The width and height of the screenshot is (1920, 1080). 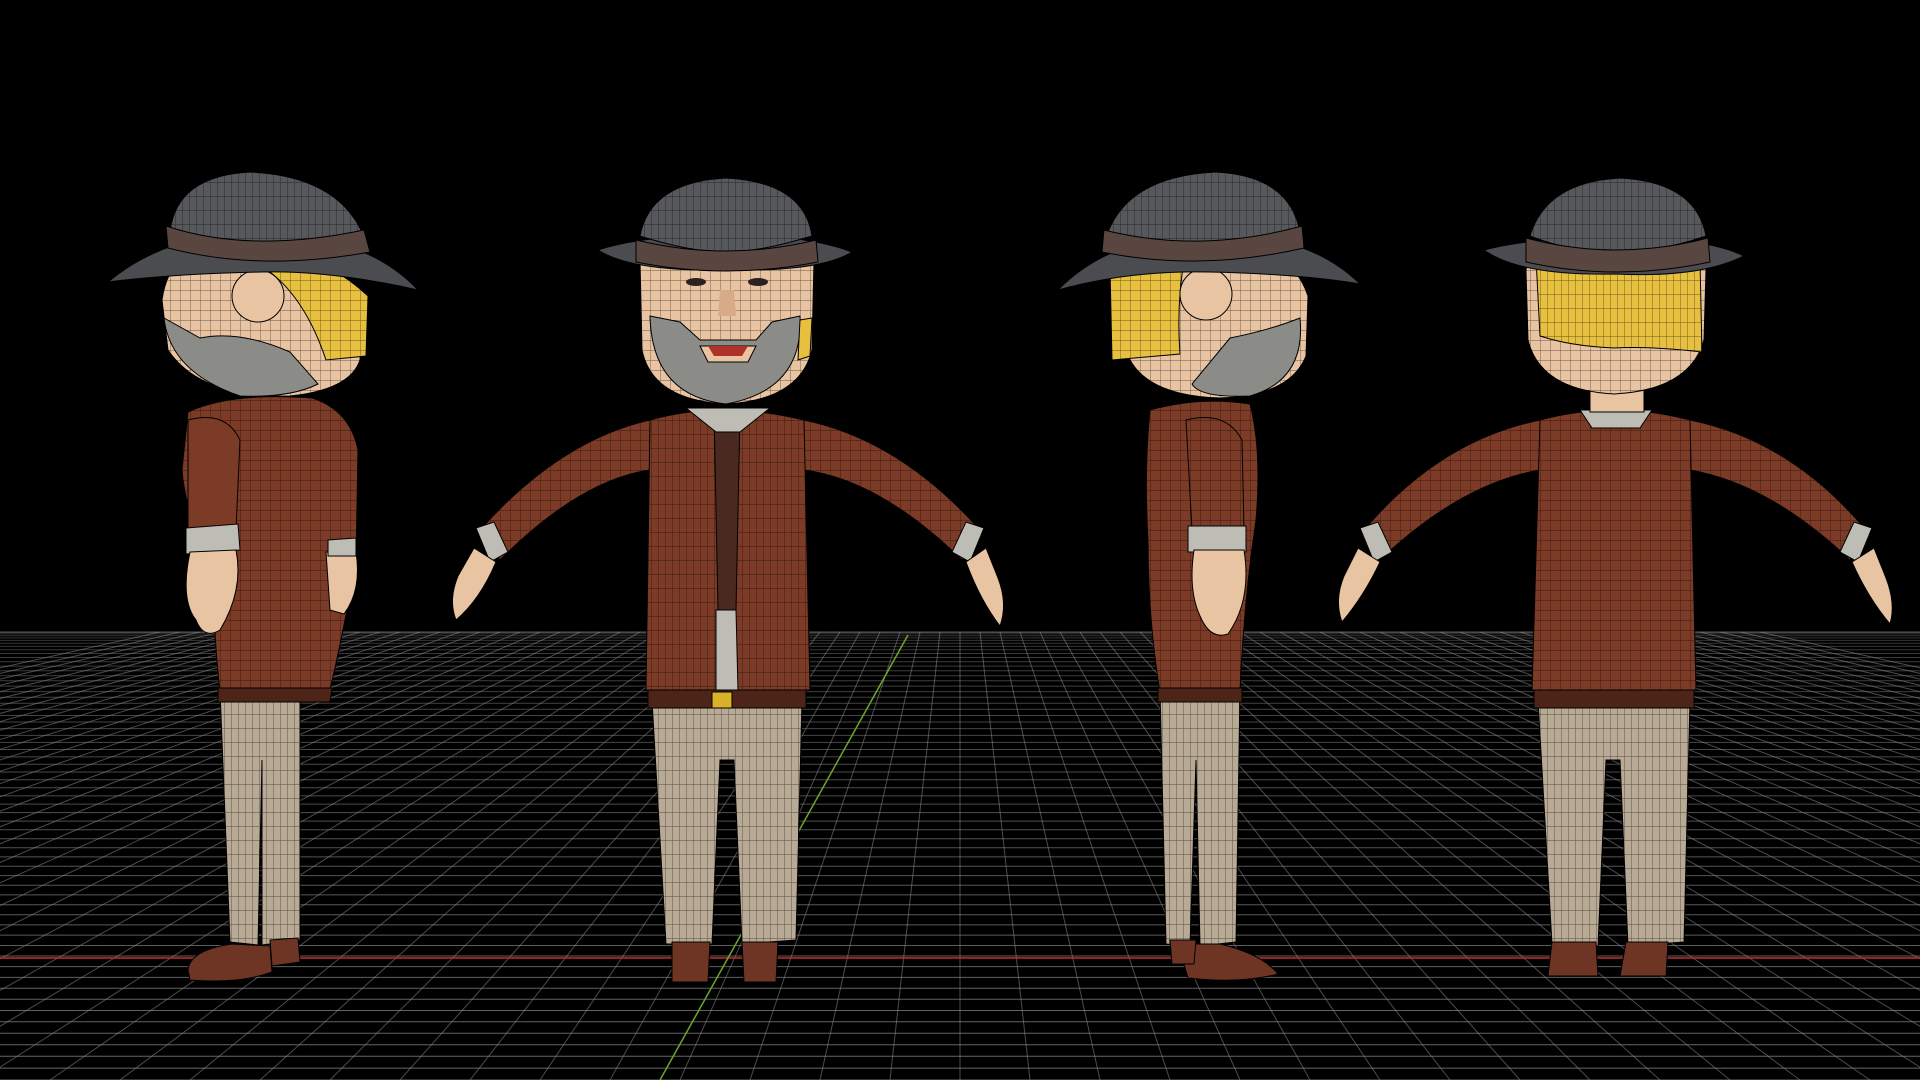 I want to click on right-eye, so click(x=758, y=282).